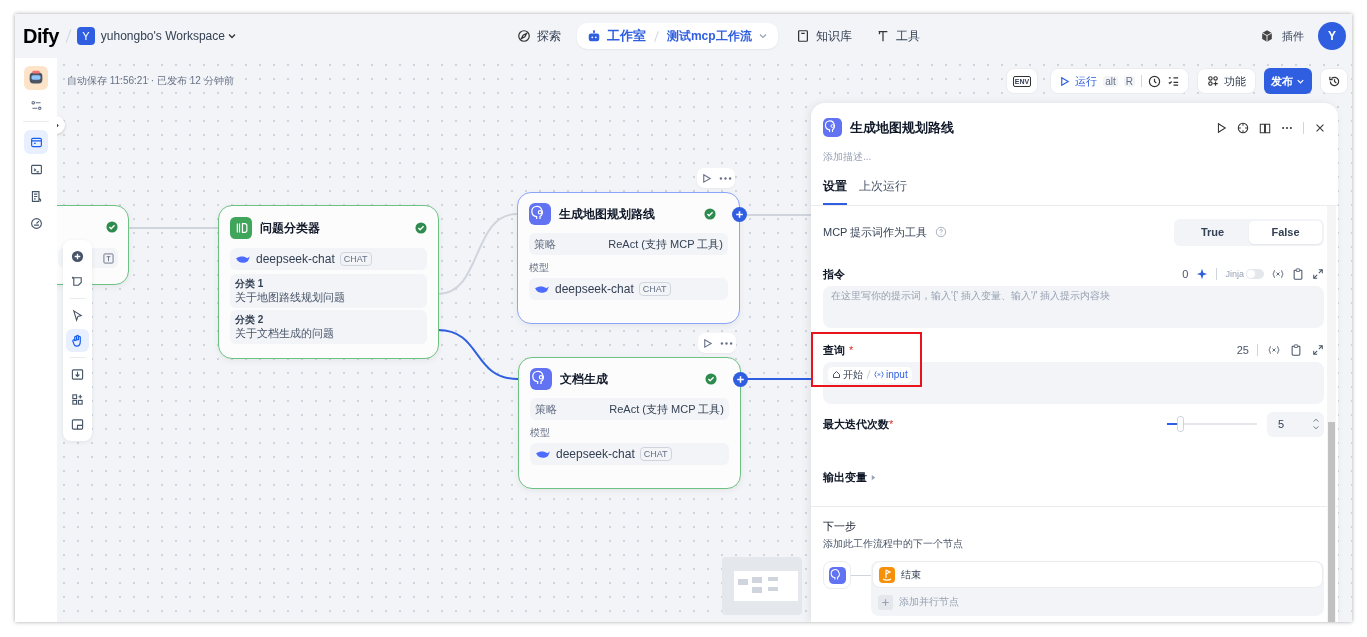 The width and height of the screenshot is (1367, 637). I want to click on slider-thumb, so click(1180, 424).